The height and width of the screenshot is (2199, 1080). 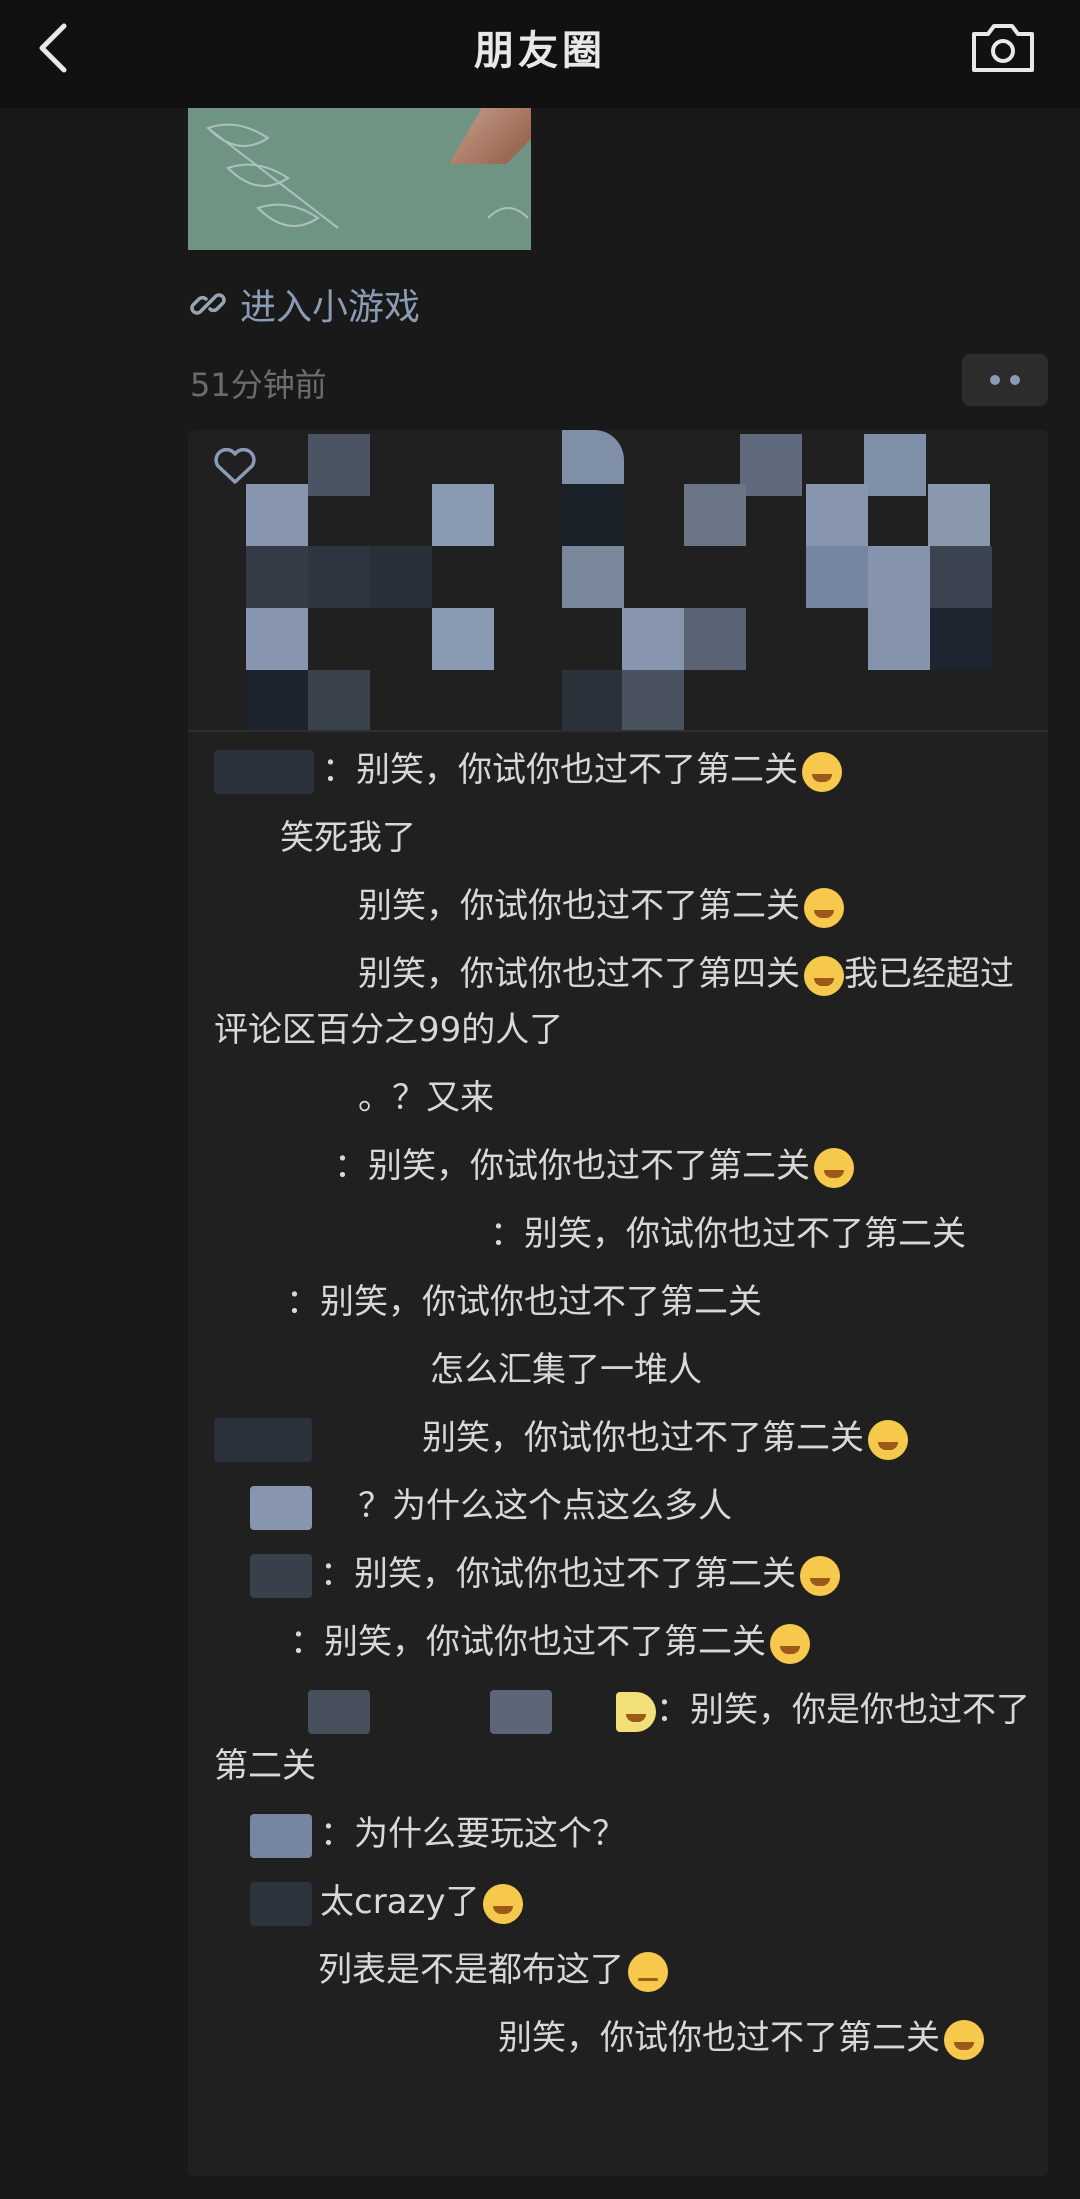 What do you see at coordinates (622, 838) in the screenshot?
I see `comment-item: 笑死我了` at bounding box center [622, 838].